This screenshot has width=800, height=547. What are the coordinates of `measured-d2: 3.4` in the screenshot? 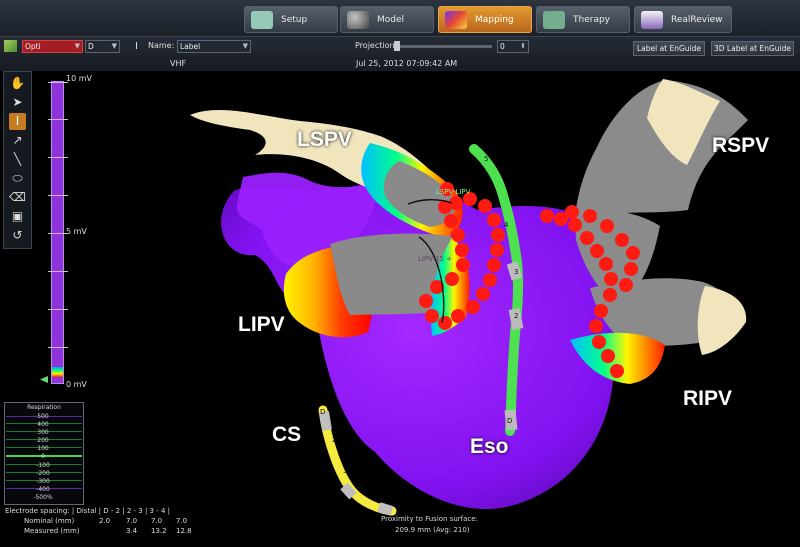 It's located at (132, 531).